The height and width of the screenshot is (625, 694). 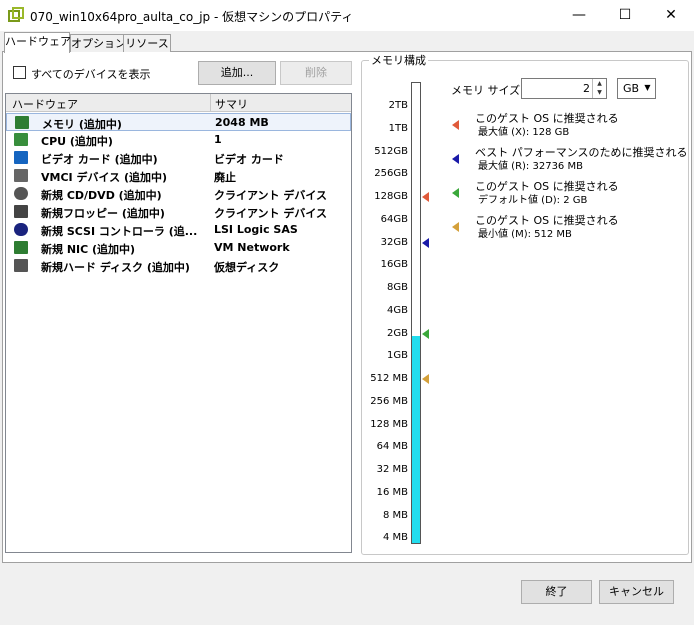 I want to click on scale-tick-label: 2TB, so click(x=398, y=105).